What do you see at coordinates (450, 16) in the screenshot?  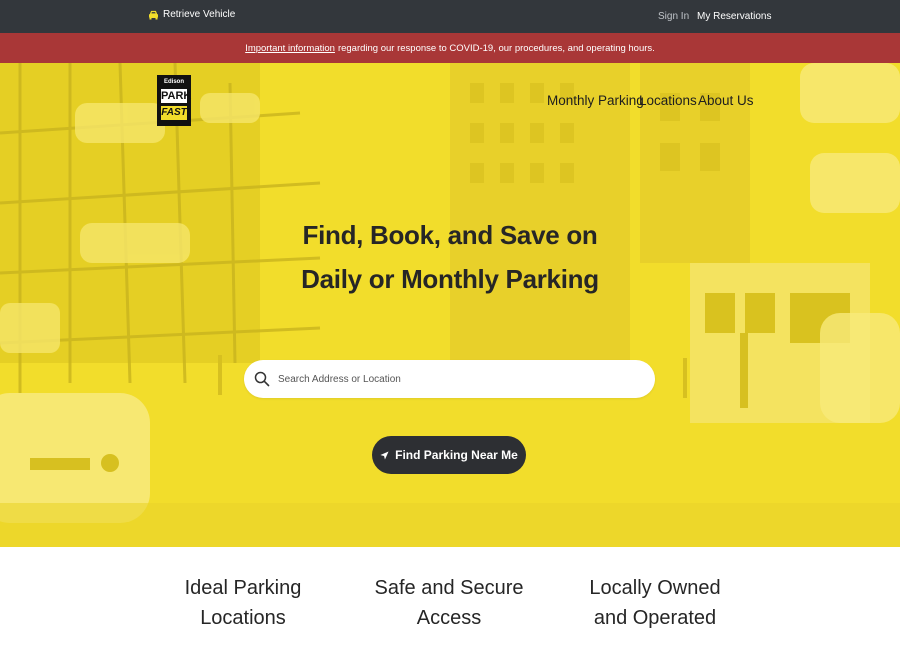 I see `top-bar: Retrieve Vehicle Sign In My Reservations` at bounding box center [450, 16].